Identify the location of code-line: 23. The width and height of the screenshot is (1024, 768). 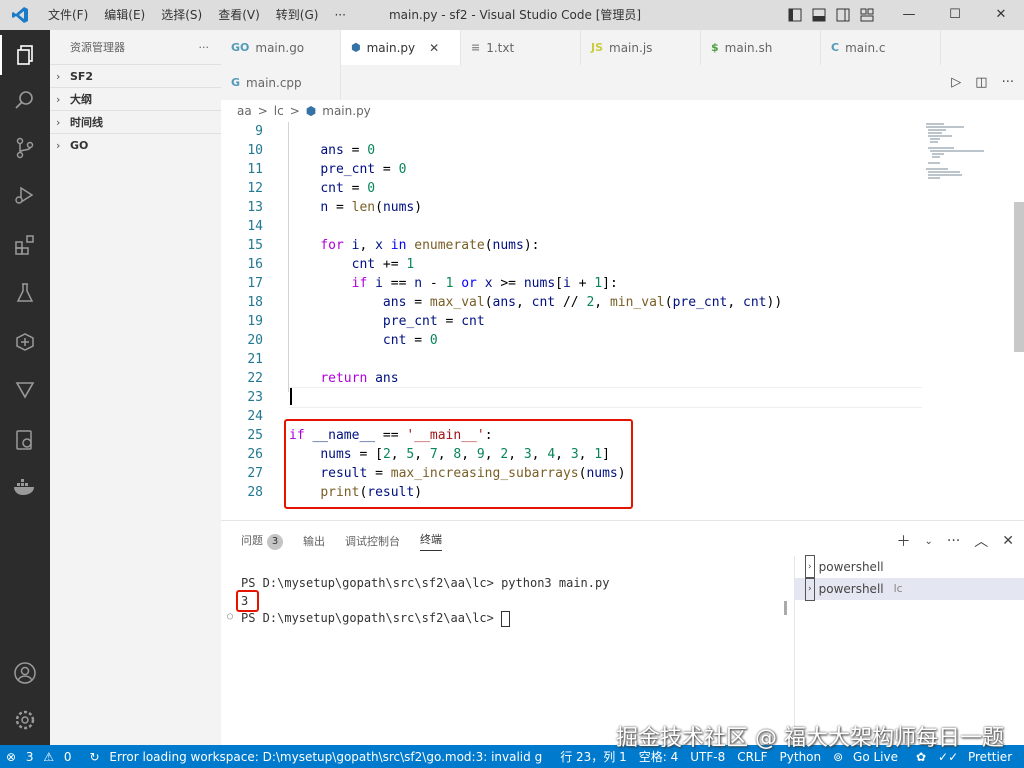
(571, 397).